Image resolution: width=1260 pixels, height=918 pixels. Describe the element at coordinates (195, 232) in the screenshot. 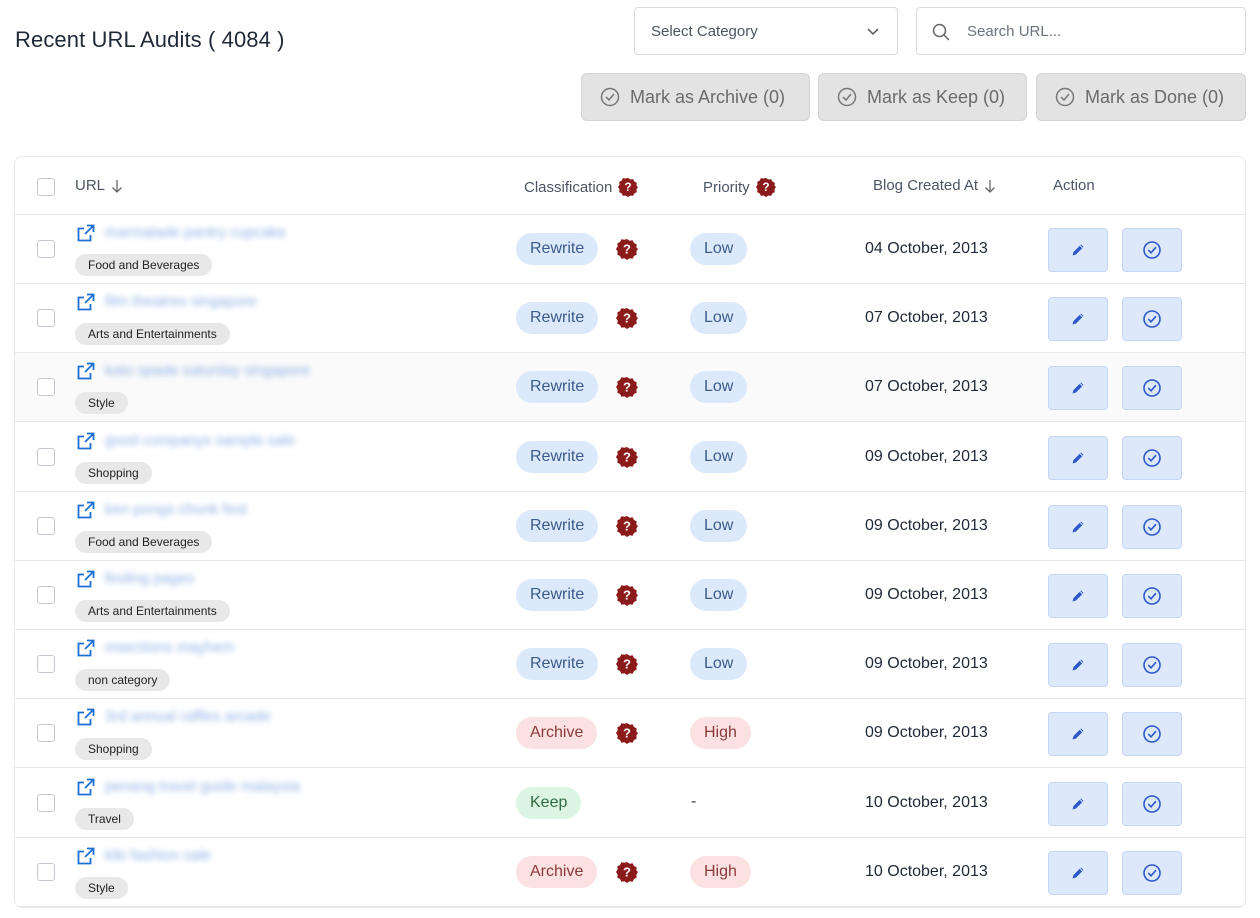

I see `url-link: marmalade pantry cupcake` at that location.